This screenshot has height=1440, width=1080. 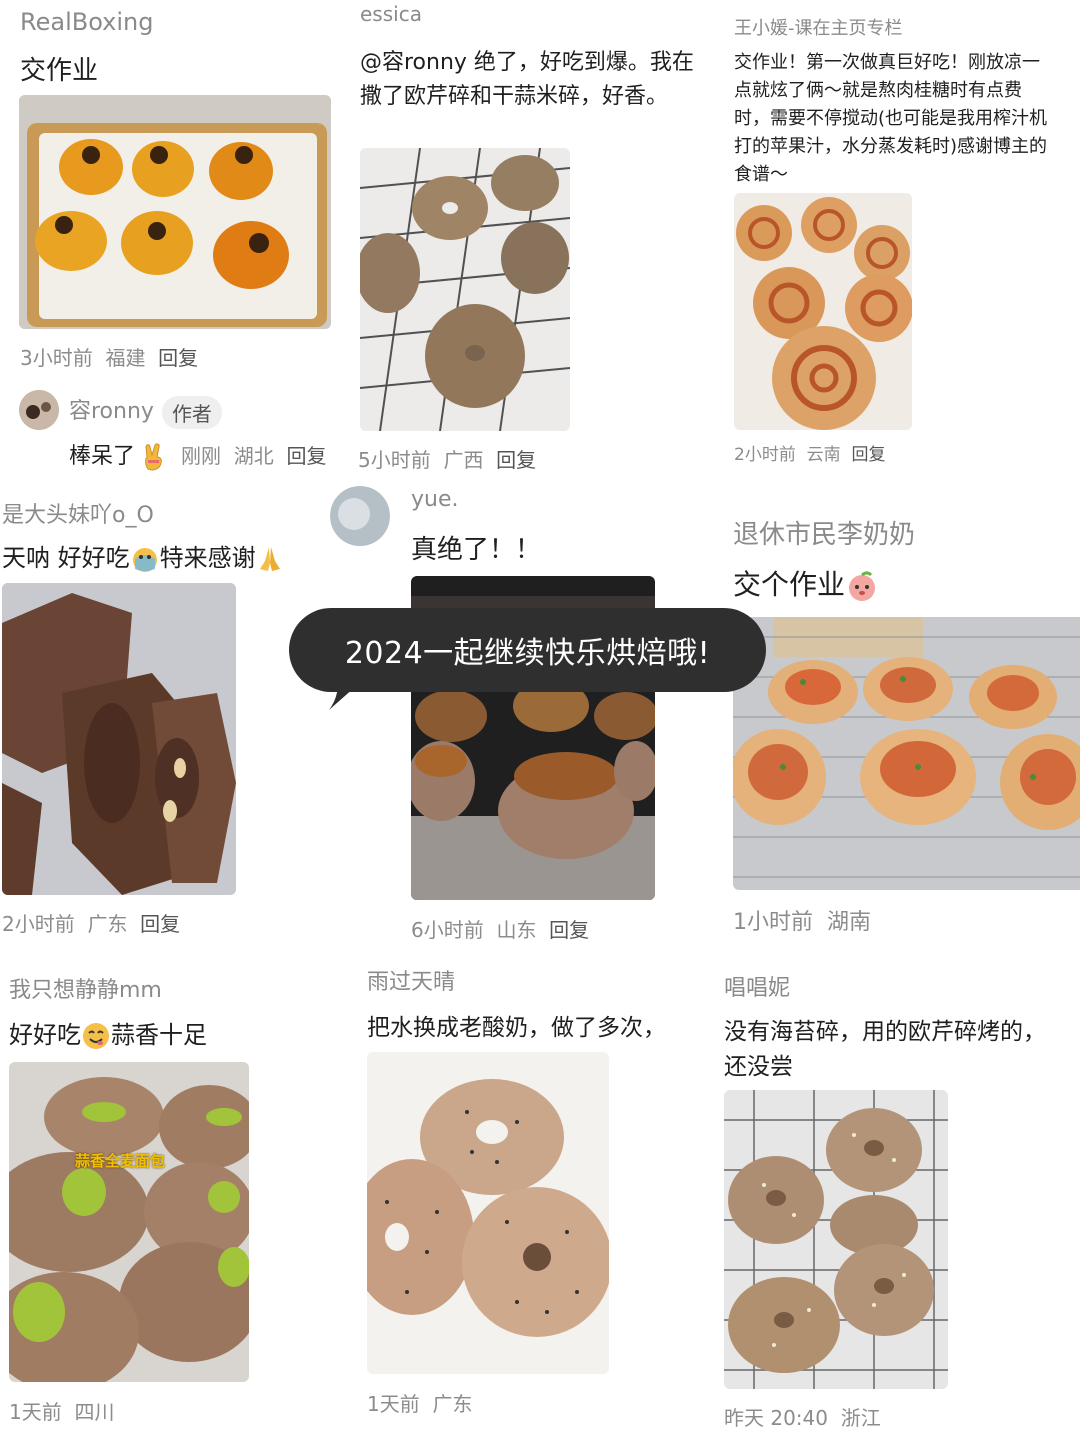 I want to click on username: 退休市民李奶奶, so click(x=824, y=532).